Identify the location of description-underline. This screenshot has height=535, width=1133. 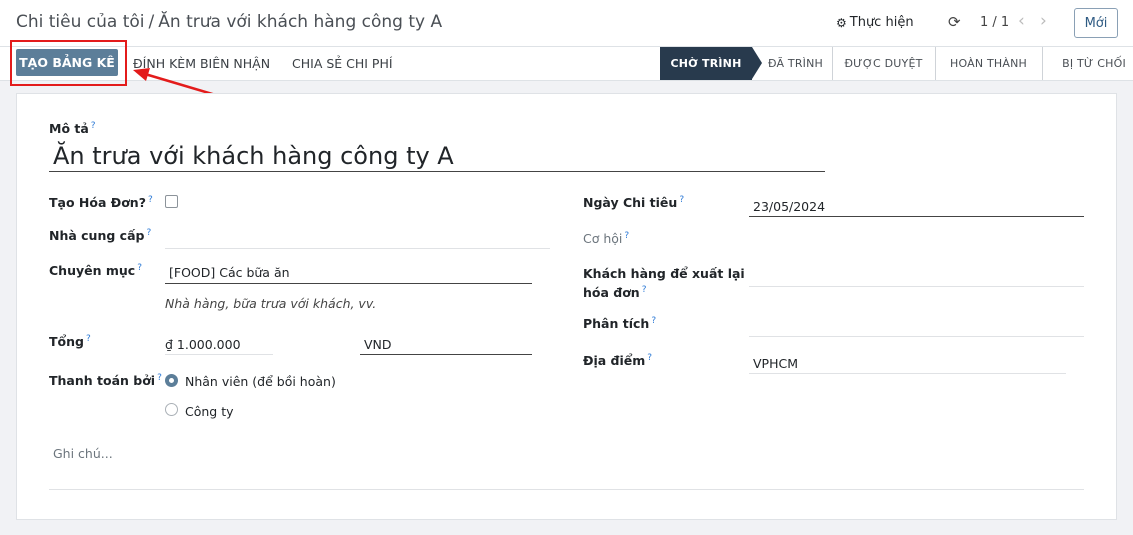
(437, 171).